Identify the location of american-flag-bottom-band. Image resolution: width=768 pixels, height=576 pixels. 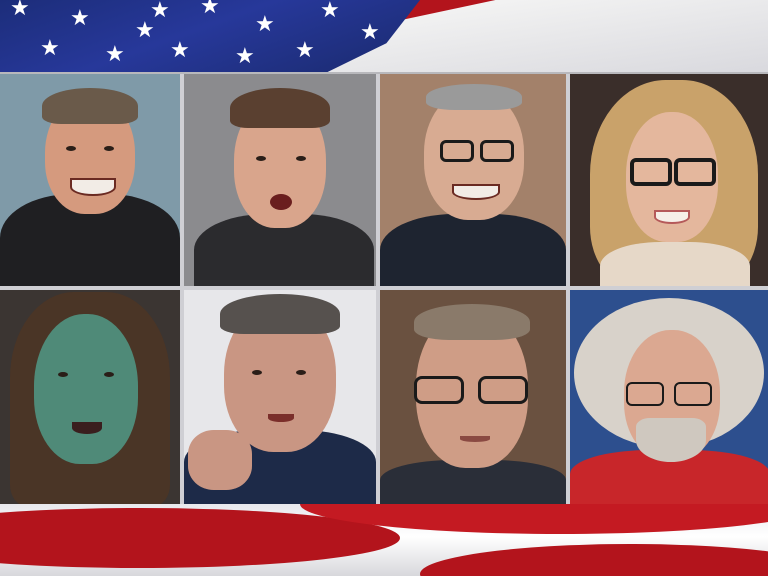
(384, 540).